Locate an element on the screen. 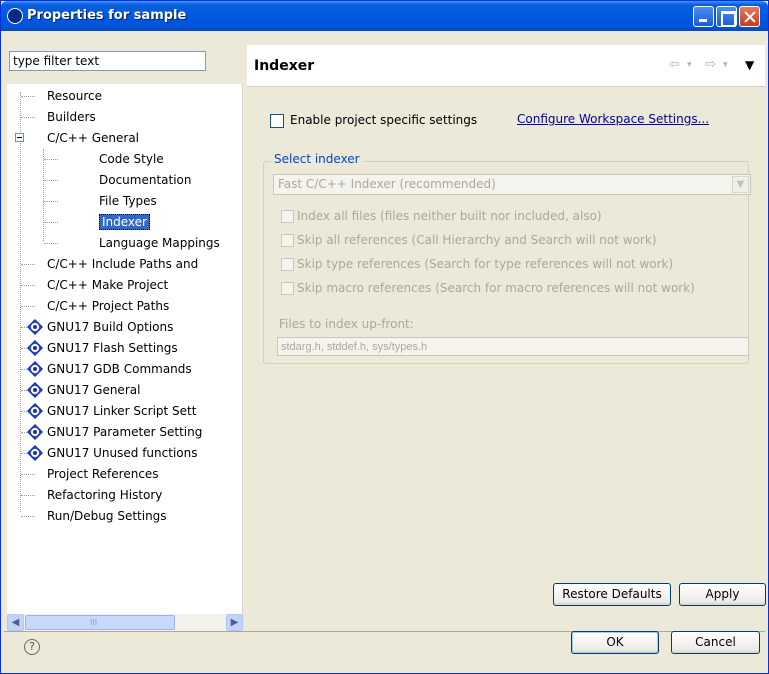 The width and height of the screenshot is (769, 674). tree-item: Project References is located at coordinates (103, 474).